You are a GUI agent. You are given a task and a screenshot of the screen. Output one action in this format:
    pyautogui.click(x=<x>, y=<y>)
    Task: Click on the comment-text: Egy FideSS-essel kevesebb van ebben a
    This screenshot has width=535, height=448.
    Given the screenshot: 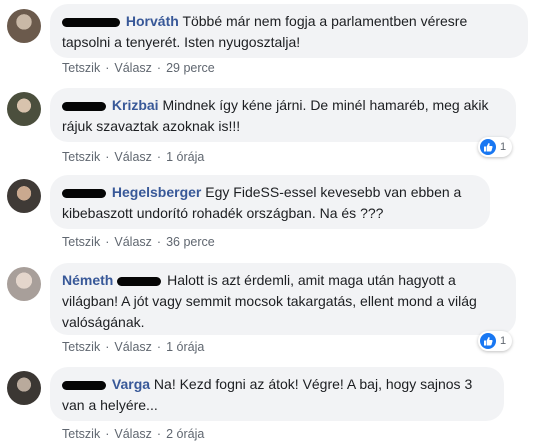 What is the action you would take?
    pyautogui.click(x=333, y=192)
    